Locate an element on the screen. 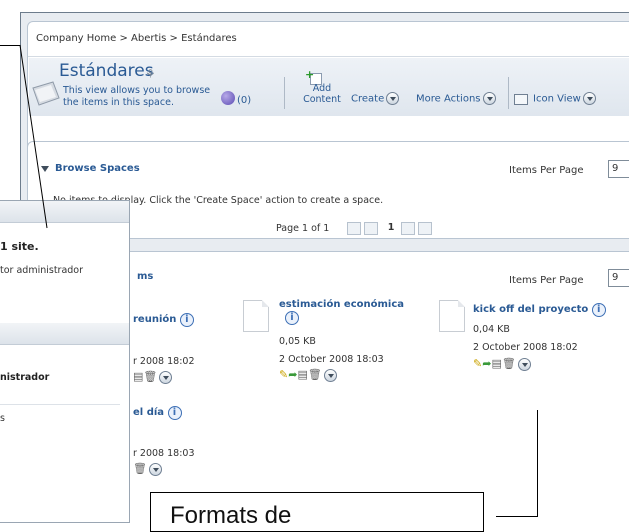 This screenshot has height=532, width=629. create-menu: Create is located at coordinates (375, 98).